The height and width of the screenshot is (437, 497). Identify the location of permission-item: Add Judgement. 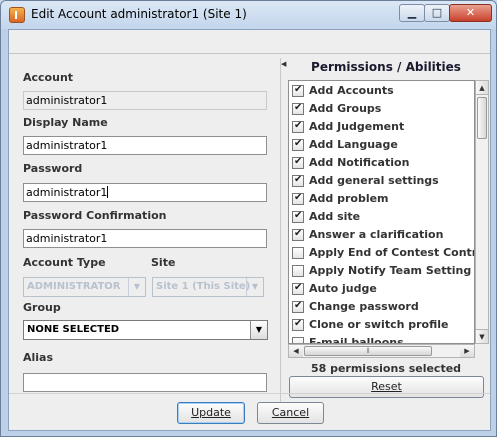
(382, 127).